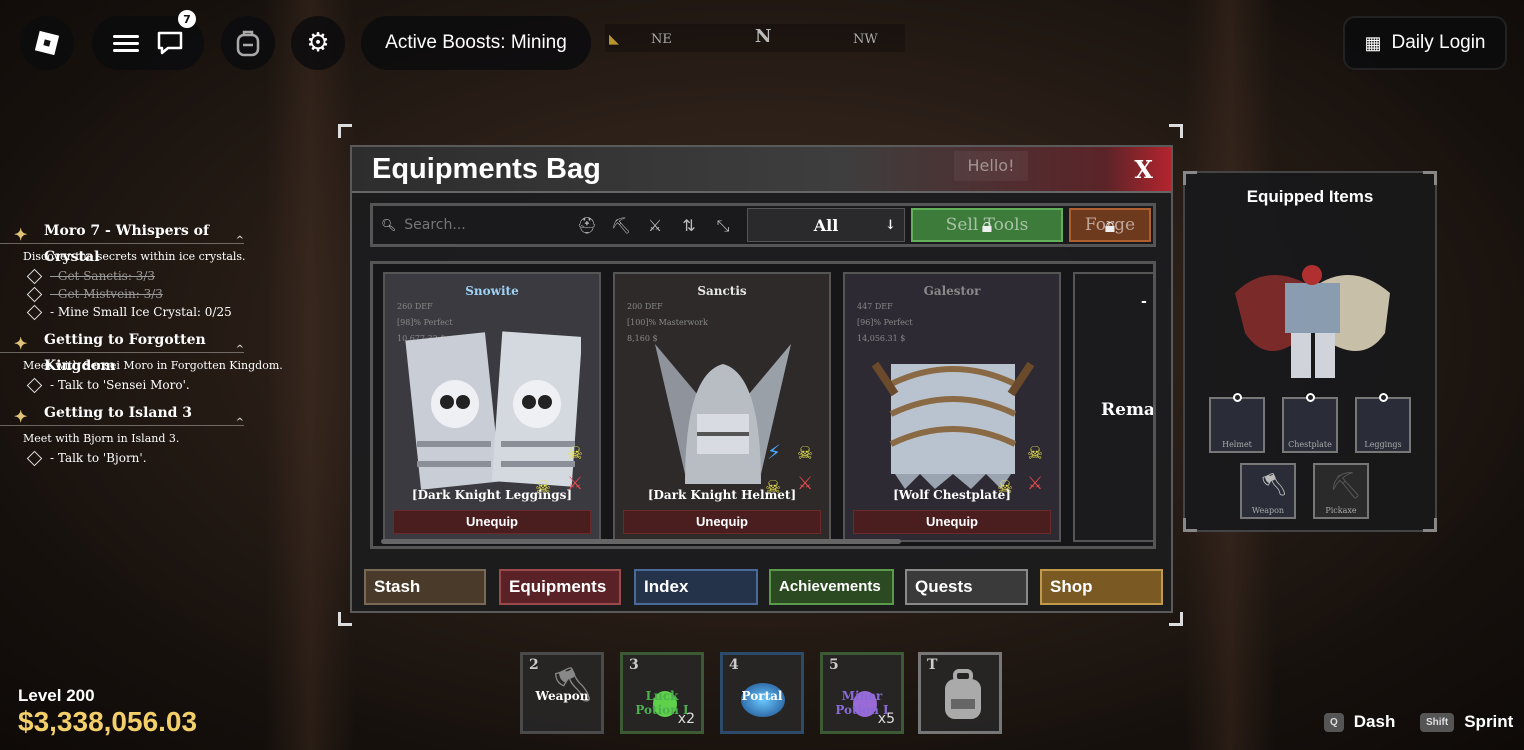 The height and width of the screenshot is (750, 1524). I want to click on sprint-hint: Shift Sprint, so click(1466, 722).